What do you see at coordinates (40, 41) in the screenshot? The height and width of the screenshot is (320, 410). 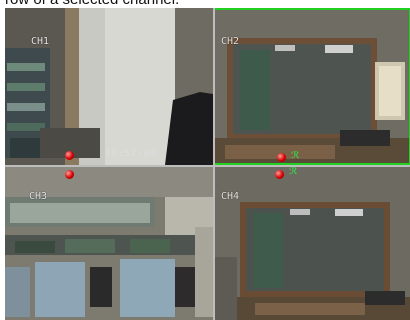 I see `channel-label: CH1` at bounding box center [40, 41].